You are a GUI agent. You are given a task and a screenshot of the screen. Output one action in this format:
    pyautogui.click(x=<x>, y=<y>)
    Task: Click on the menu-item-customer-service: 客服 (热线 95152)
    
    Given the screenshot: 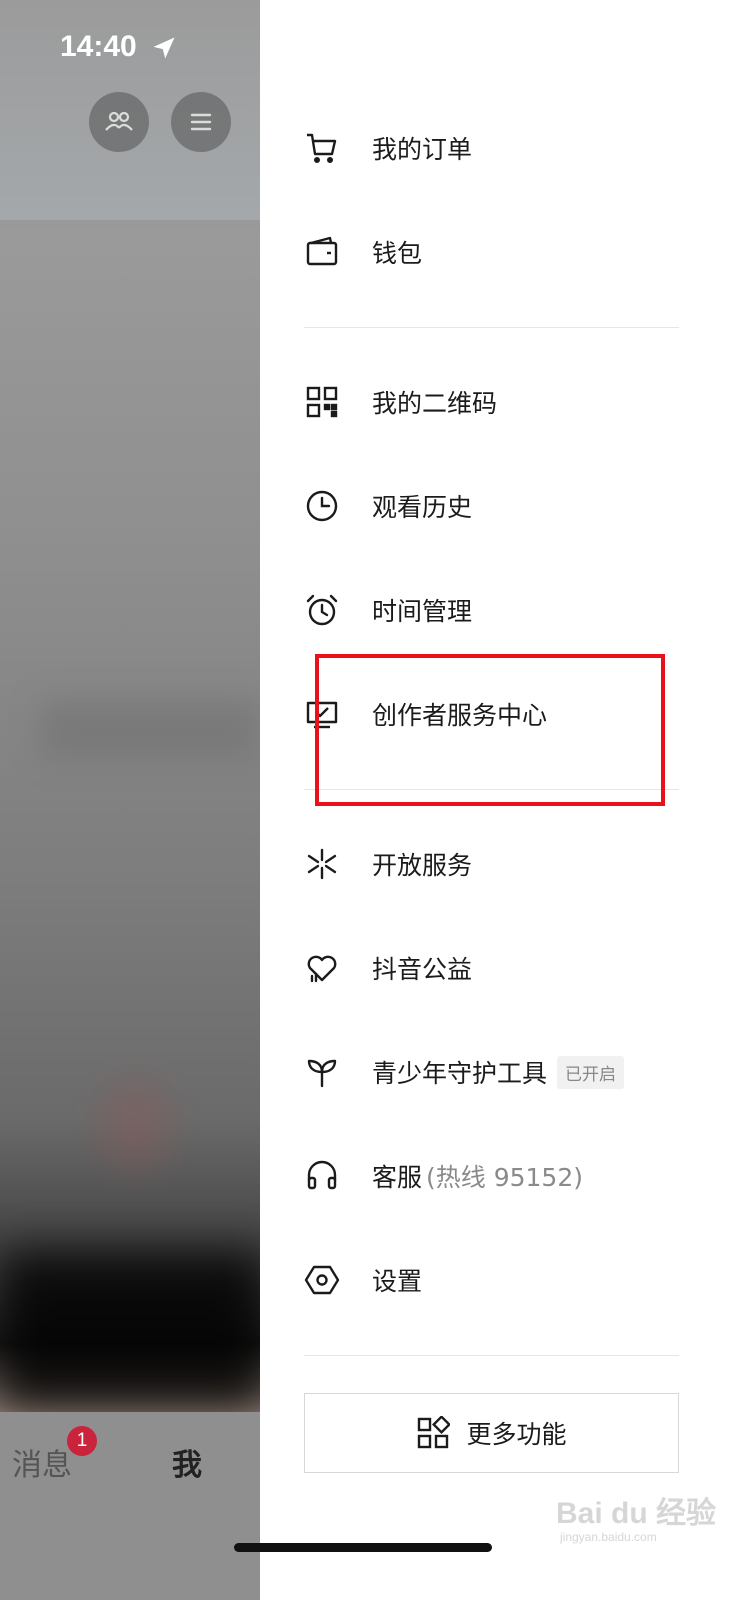 What is the action you would take?
    pyautogui.click(x=443, y=1176)
    